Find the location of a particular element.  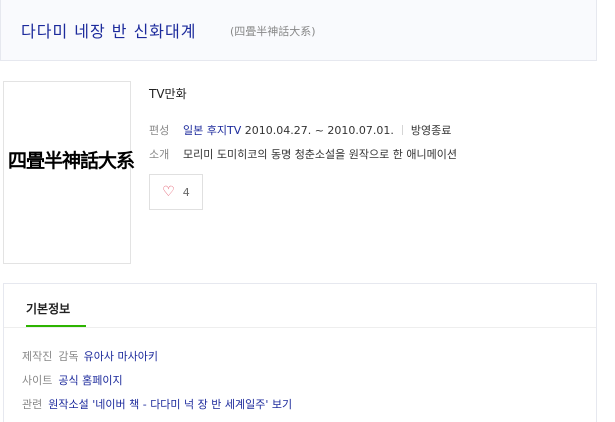

intro-label: 소개 is located at coordinates (159, 154).